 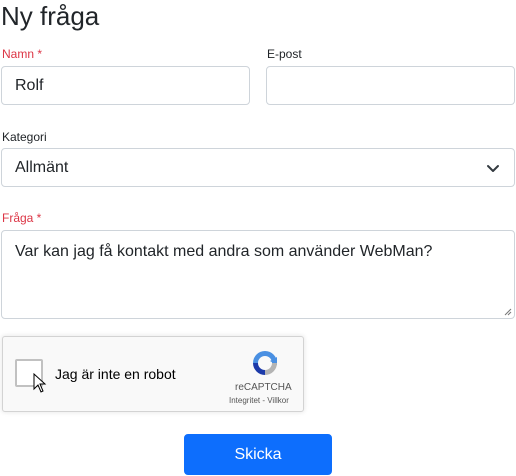 What do you see at coordinates (24, 137) in the screenshot?
I see `category-label: Kategori` at bounding box center [24, 137].